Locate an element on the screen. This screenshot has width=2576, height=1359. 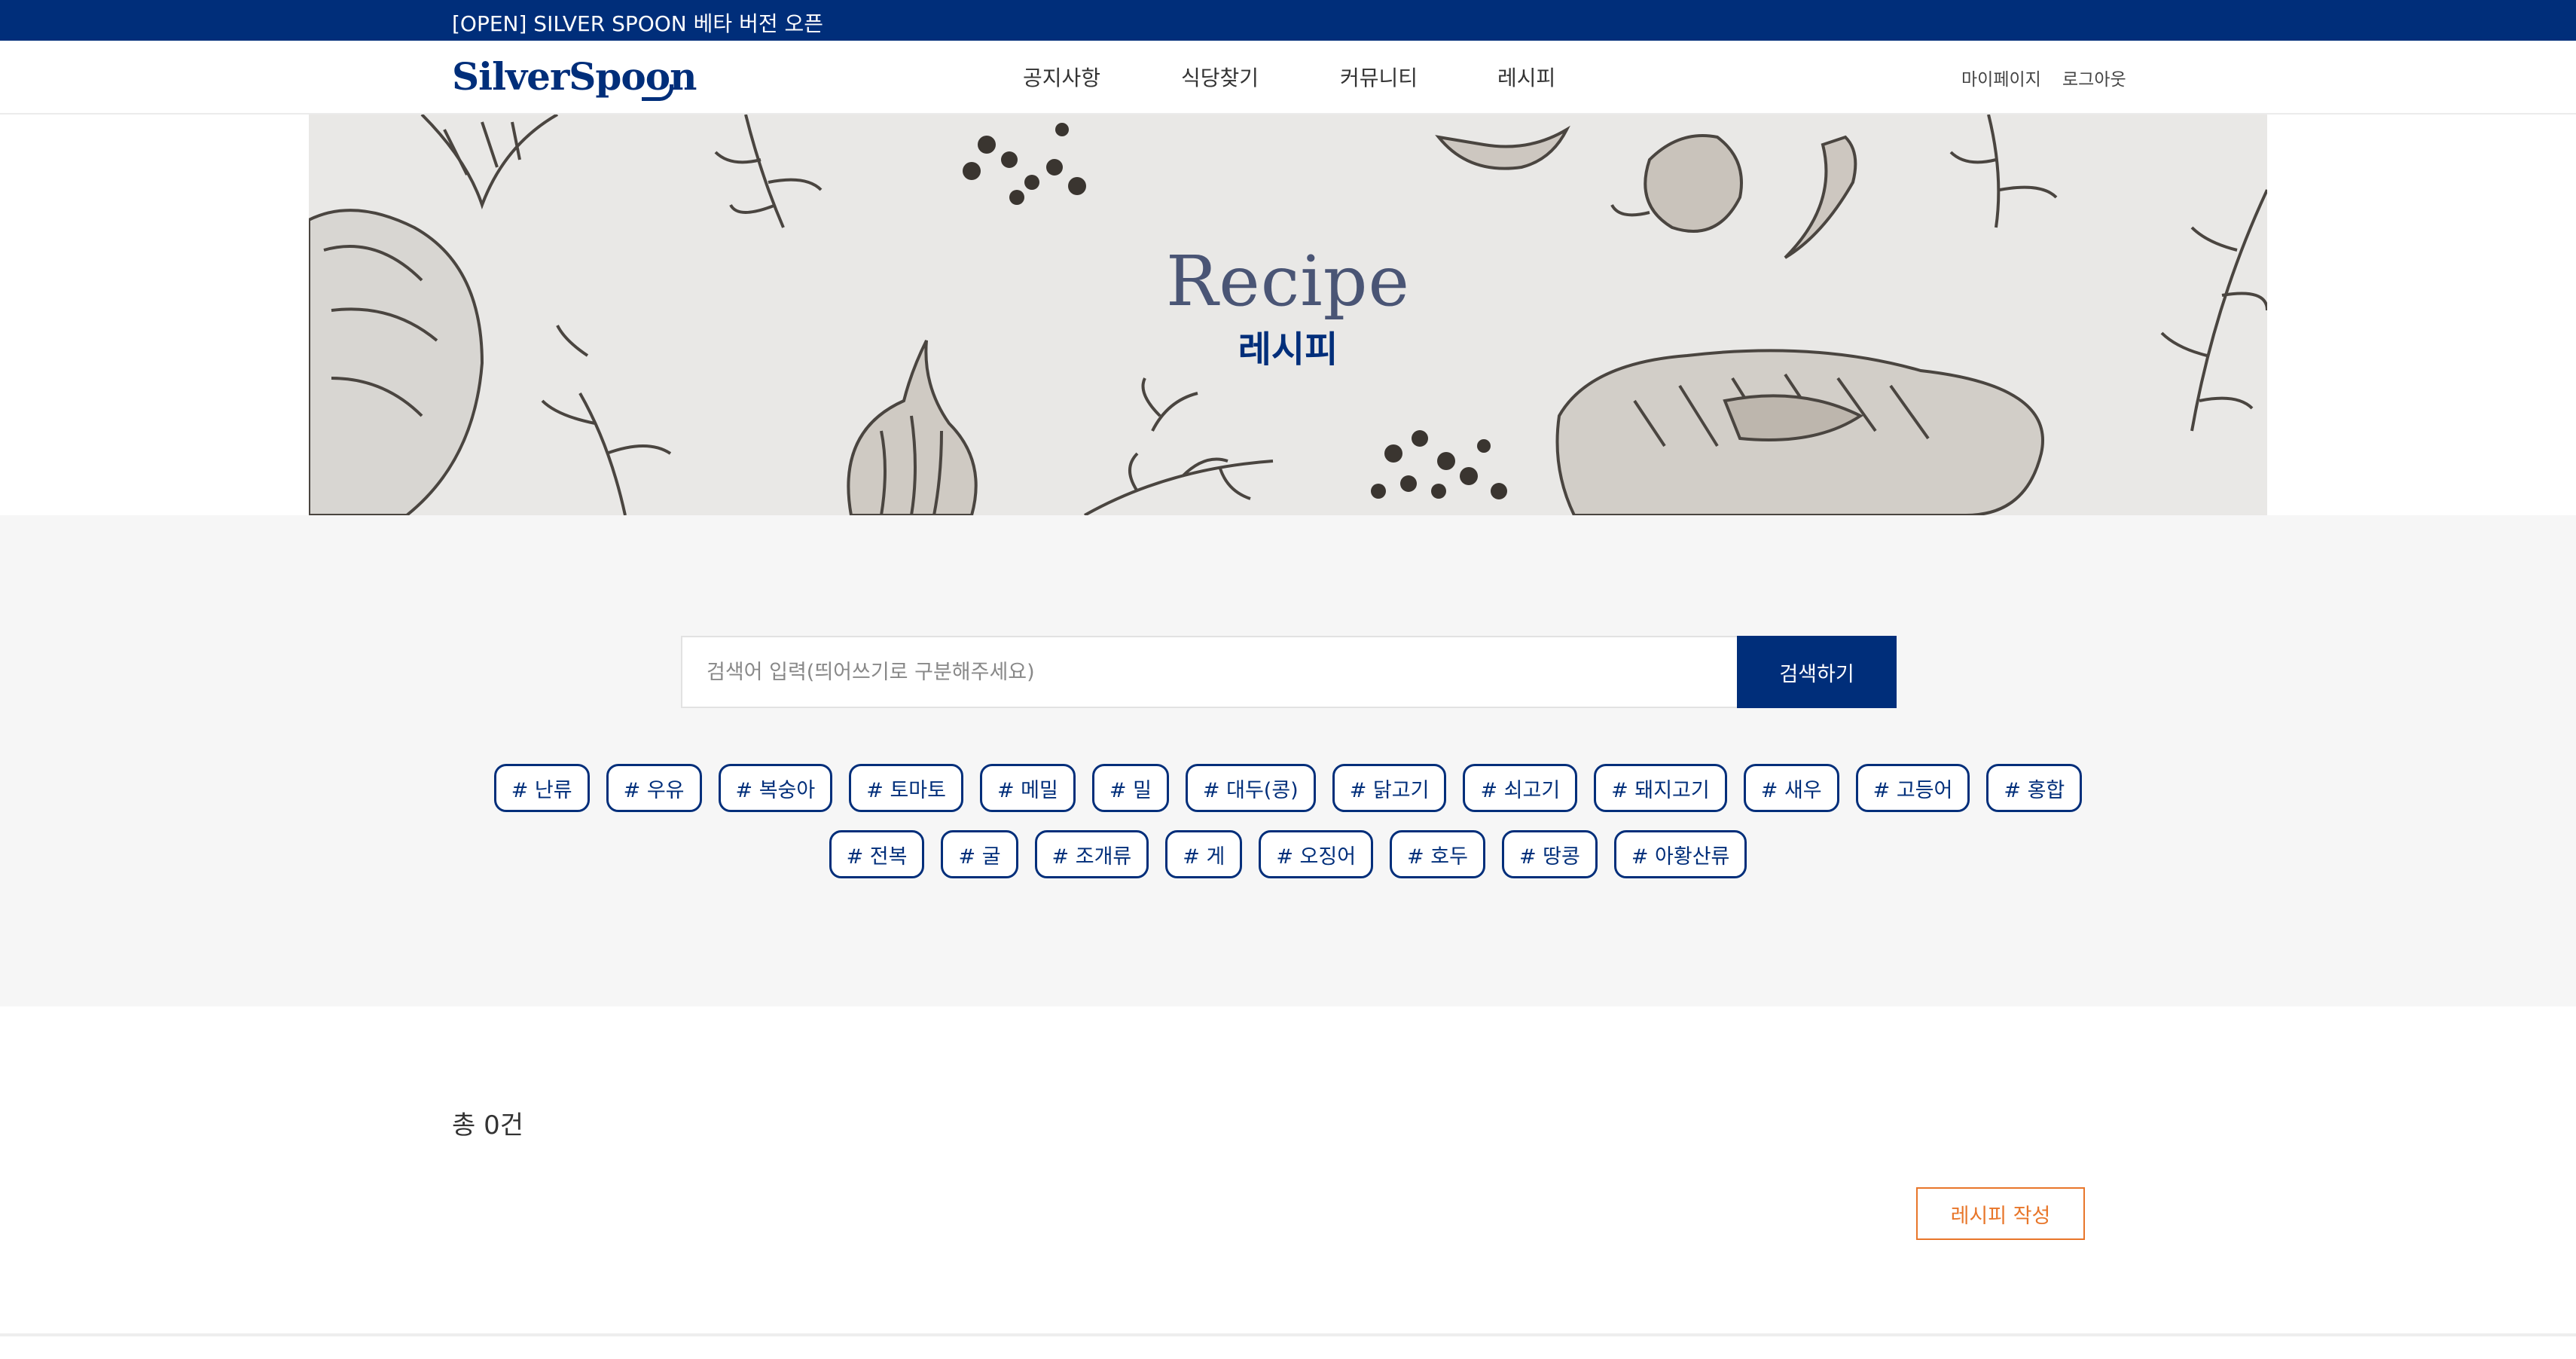
total-count: 총 0건 is located at coordinates (488, 1125).